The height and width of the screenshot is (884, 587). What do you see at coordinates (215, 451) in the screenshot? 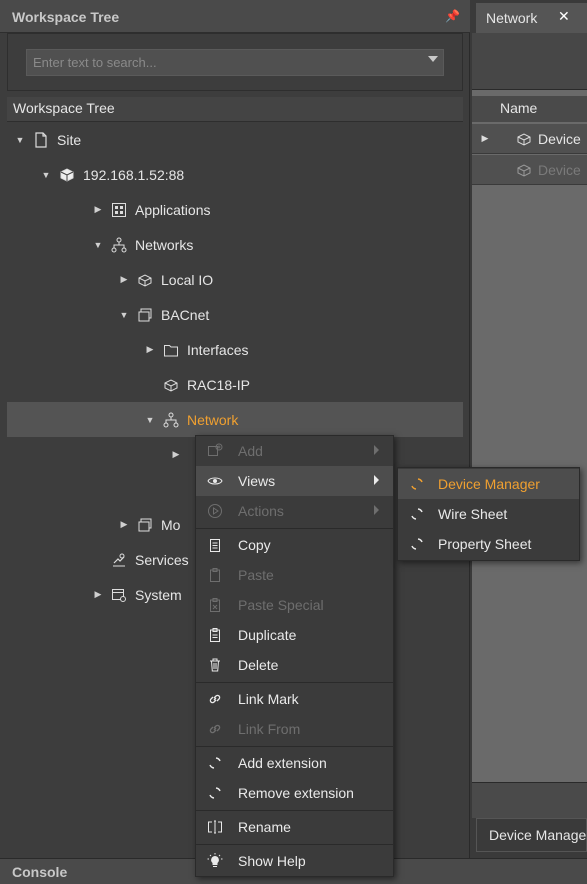
I see `add-icon` at bounding box center [215, 451].